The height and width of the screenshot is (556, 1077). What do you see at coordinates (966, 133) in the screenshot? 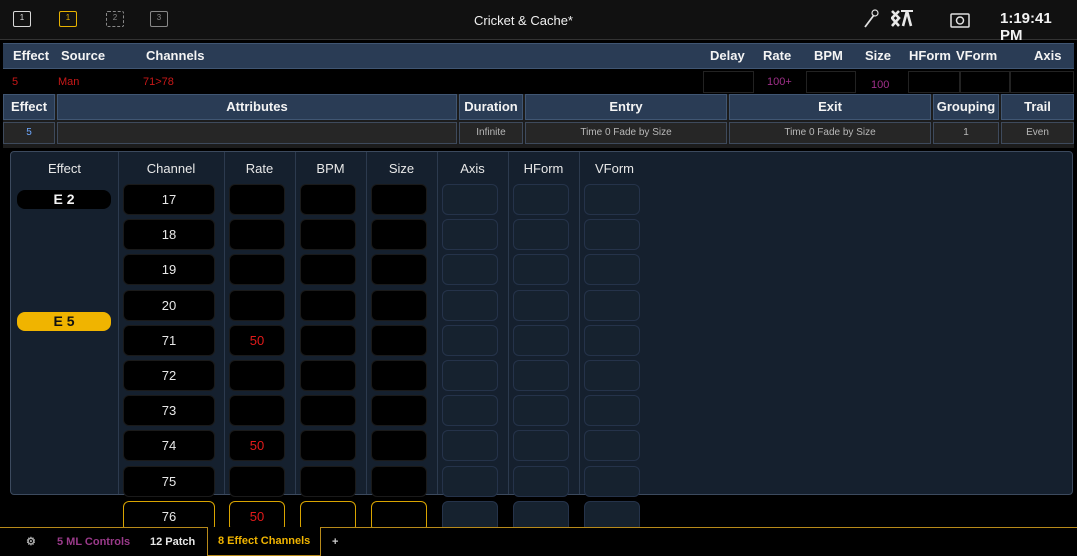
I see `detail-grouping-value: 1` at bounding box center [966, 133].